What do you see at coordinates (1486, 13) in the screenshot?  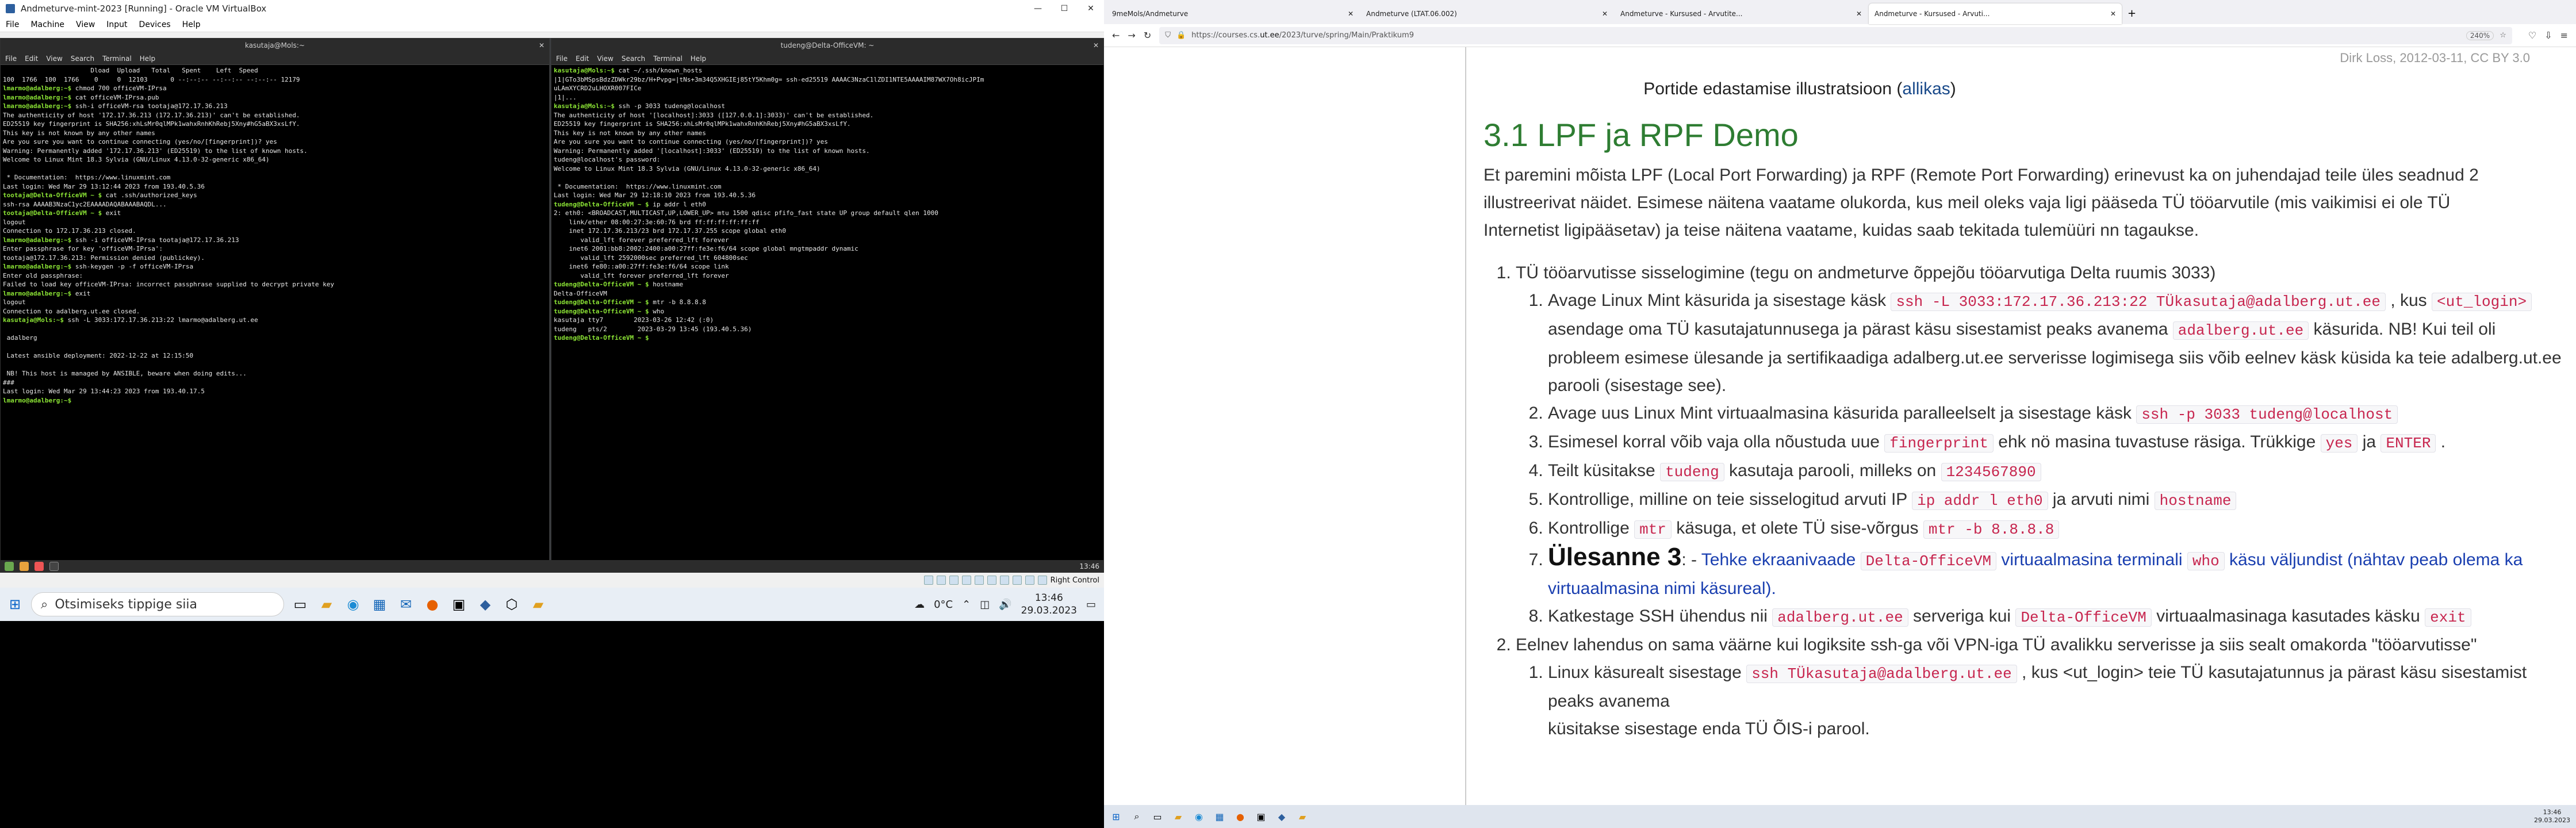 I see `tab-course: Andmeturve (LTAT.06.002) ✕` at bounding box center [1486, 13].